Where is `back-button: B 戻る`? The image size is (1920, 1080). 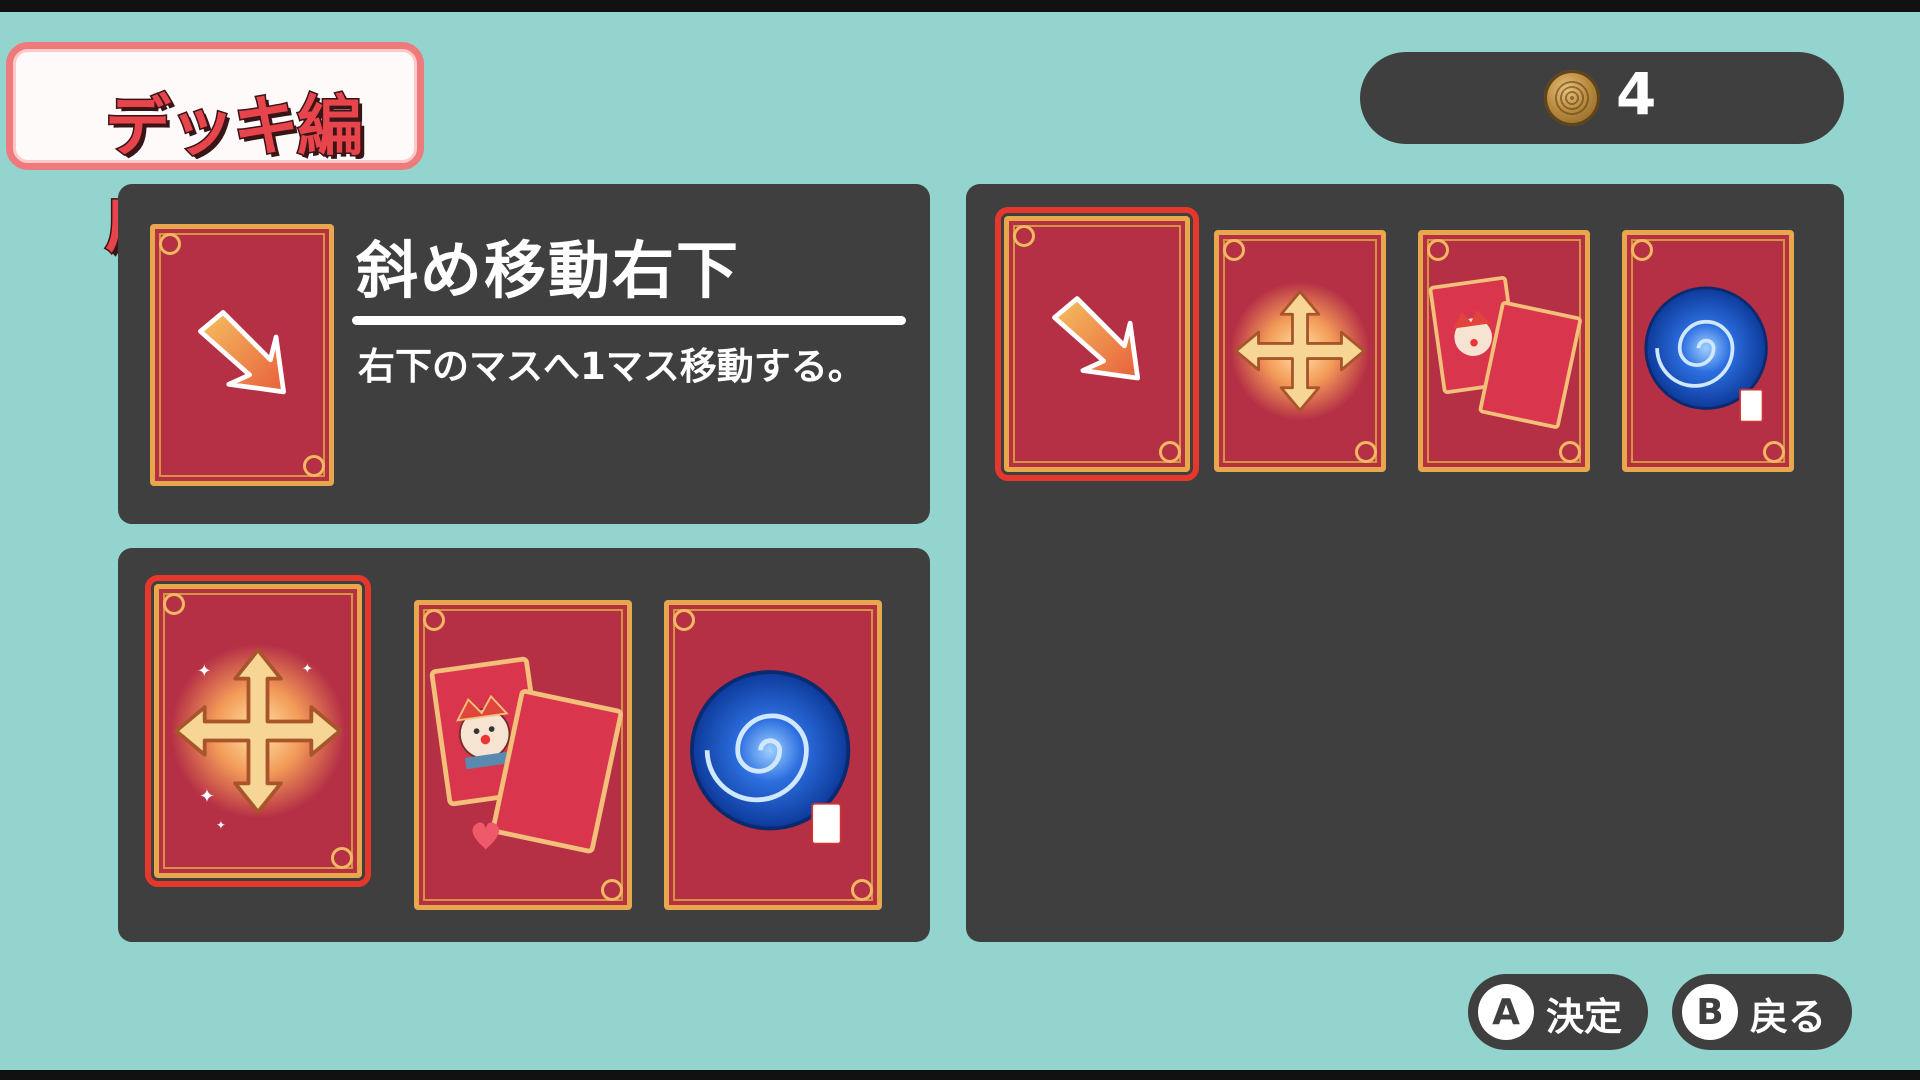
back-button: B 戻る is located at coordinates (1762, 1012).